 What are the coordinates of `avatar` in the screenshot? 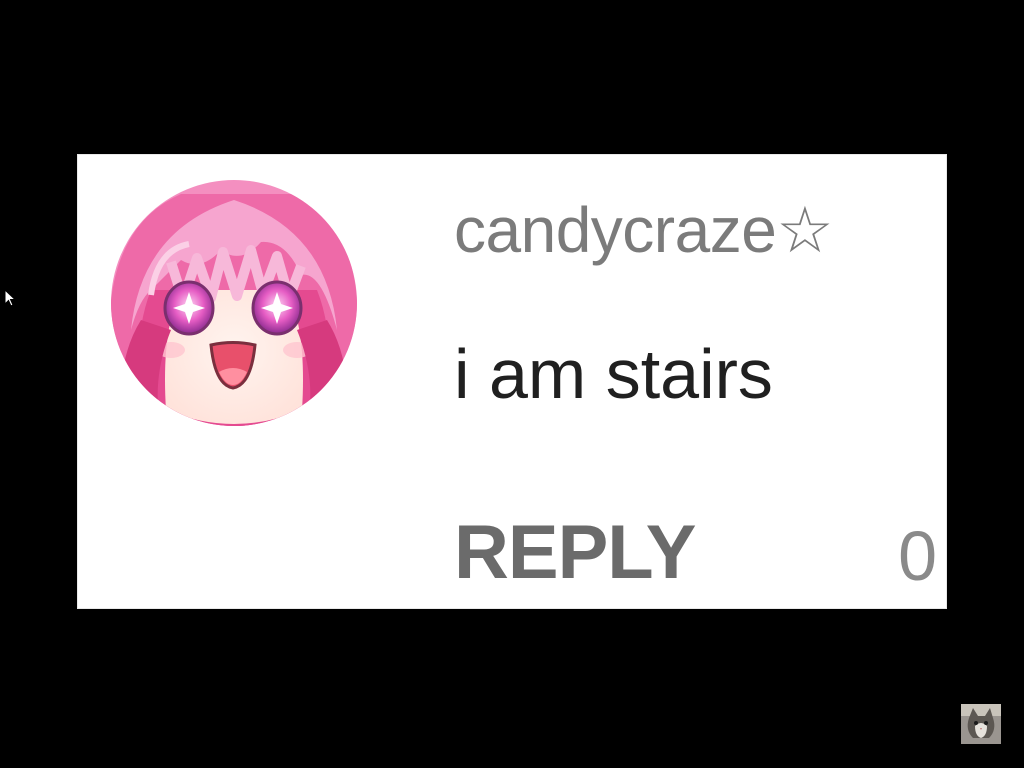 It's located at (234, 303).